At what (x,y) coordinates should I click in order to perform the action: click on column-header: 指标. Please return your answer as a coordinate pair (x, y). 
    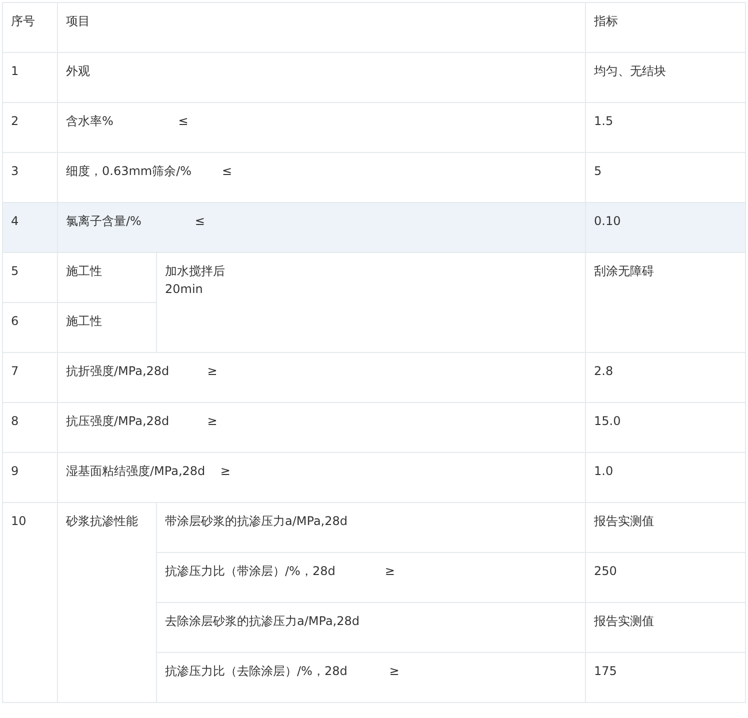
    Looking at the image, I should click on (666, 27).